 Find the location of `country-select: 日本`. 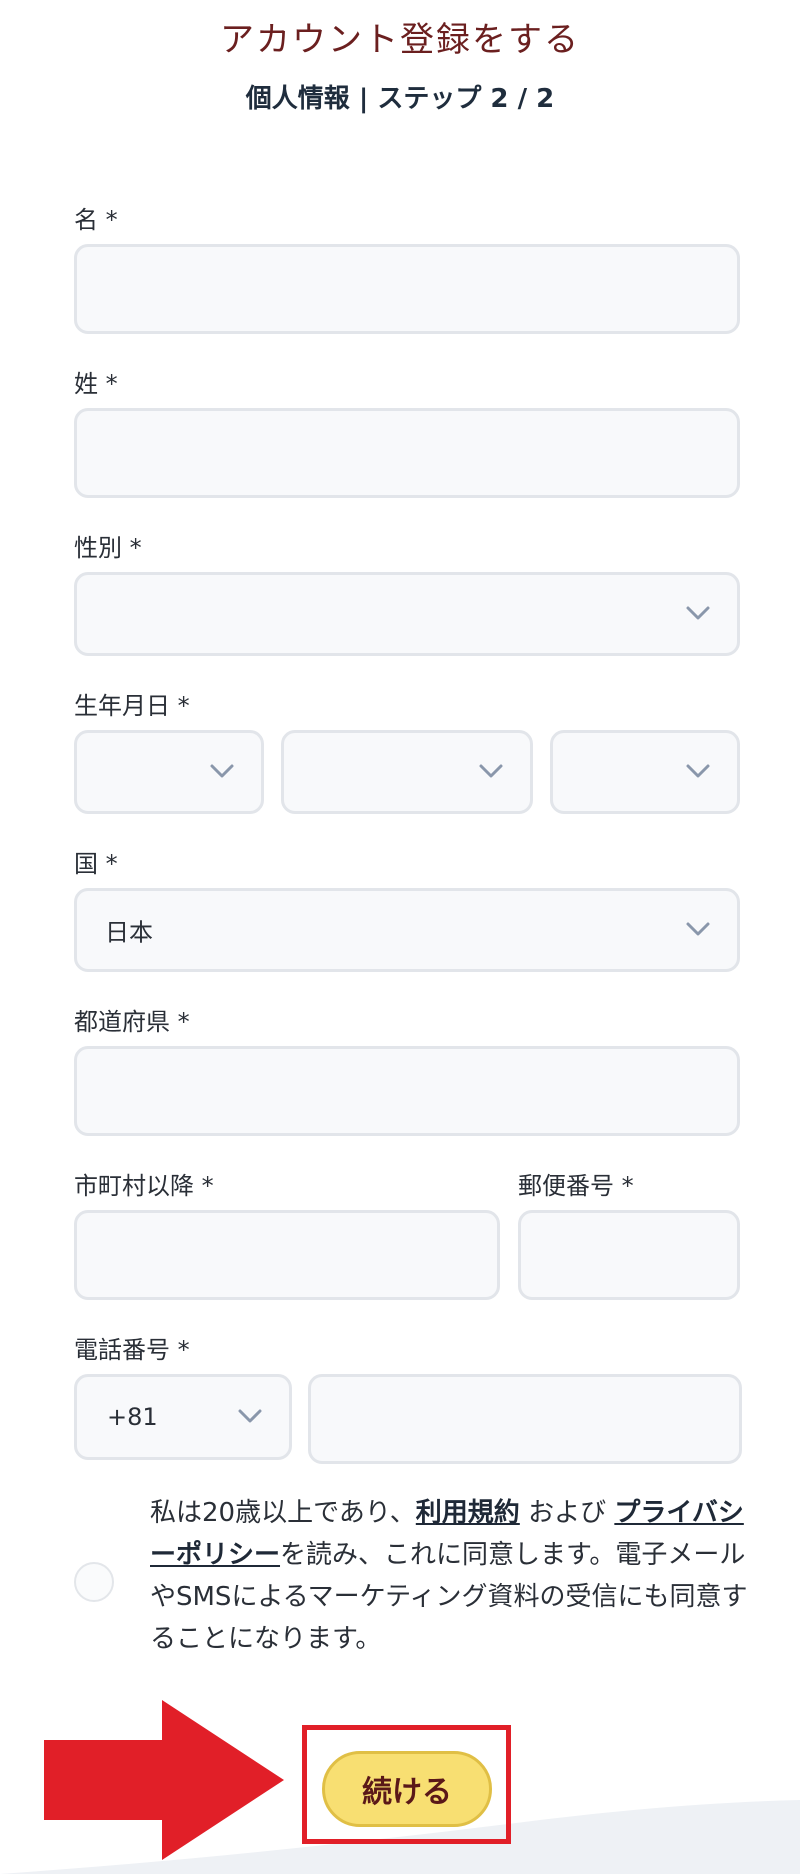

country-select: 日本 is located at coordinates (407, 930).